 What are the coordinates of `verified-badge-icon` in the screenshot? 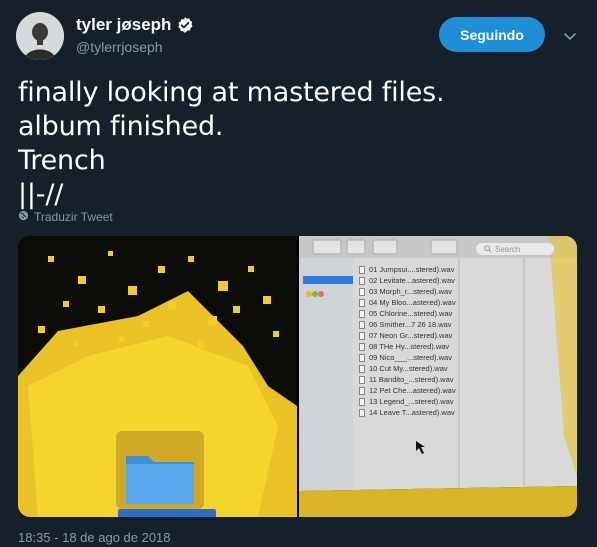 It's located at (185, 25).